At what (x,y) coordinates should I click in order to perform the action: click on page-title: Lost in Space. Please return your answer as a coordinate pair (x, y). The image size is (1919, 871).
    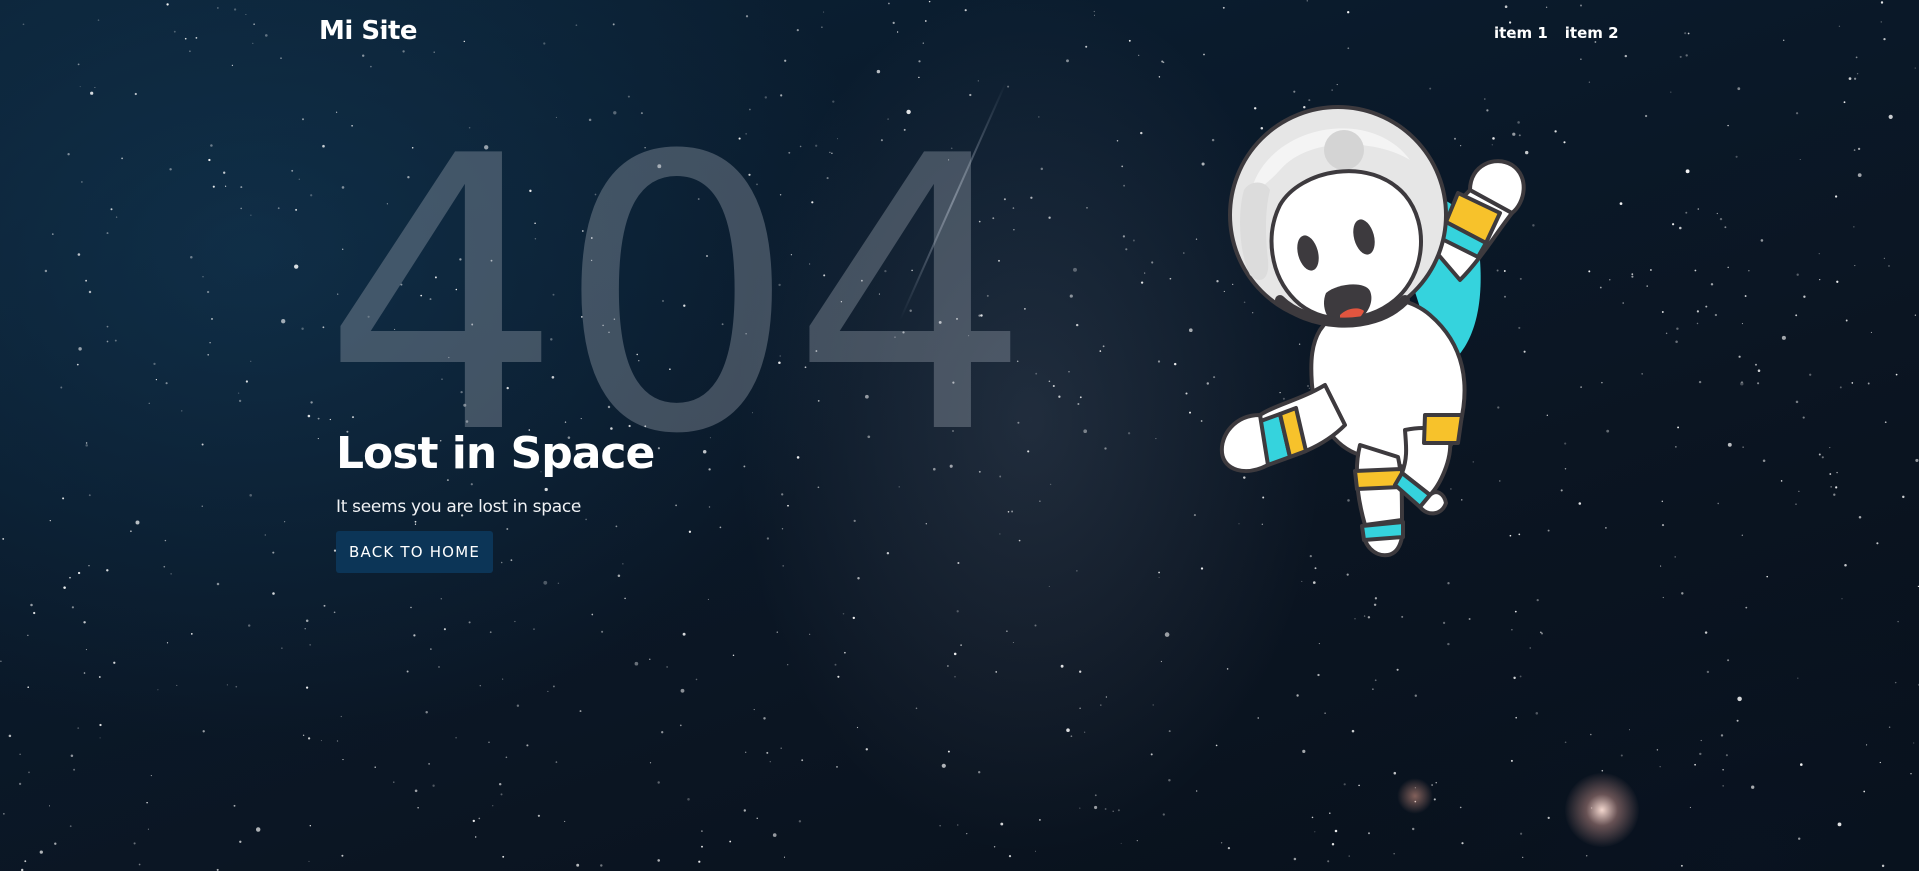
    Looking at the image, I should click on (495, 453).